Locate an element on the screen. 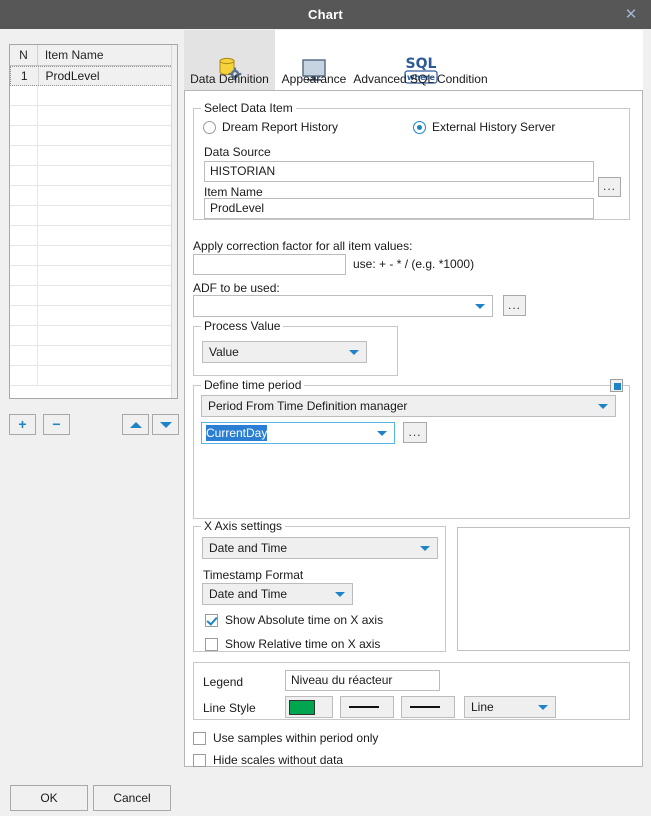 The height and width of the screenshot is (816, 651). process-value-combo: Value is located at coordinates (284, 352).